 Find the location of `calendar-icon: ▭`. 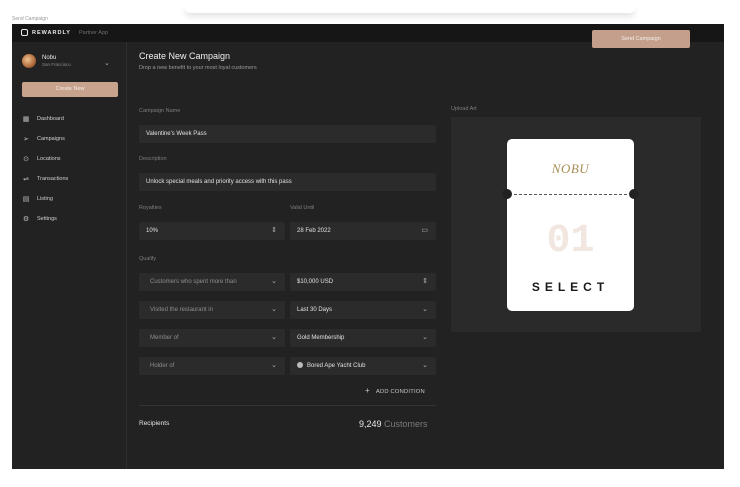

calendar-icon: ▭ is located at coordinates (424, 231).